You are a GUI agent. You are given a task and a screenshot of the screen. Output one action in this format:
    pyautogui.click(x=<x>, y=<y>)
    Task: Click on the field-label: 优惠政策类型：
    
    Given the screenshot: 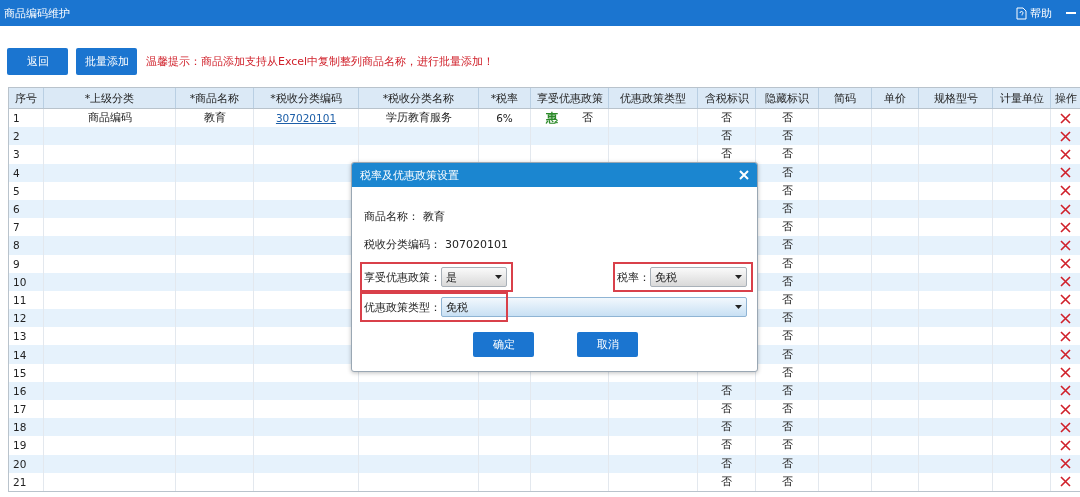 What is the action you would take?
    pyautogui.click(x=402, y=307)
    